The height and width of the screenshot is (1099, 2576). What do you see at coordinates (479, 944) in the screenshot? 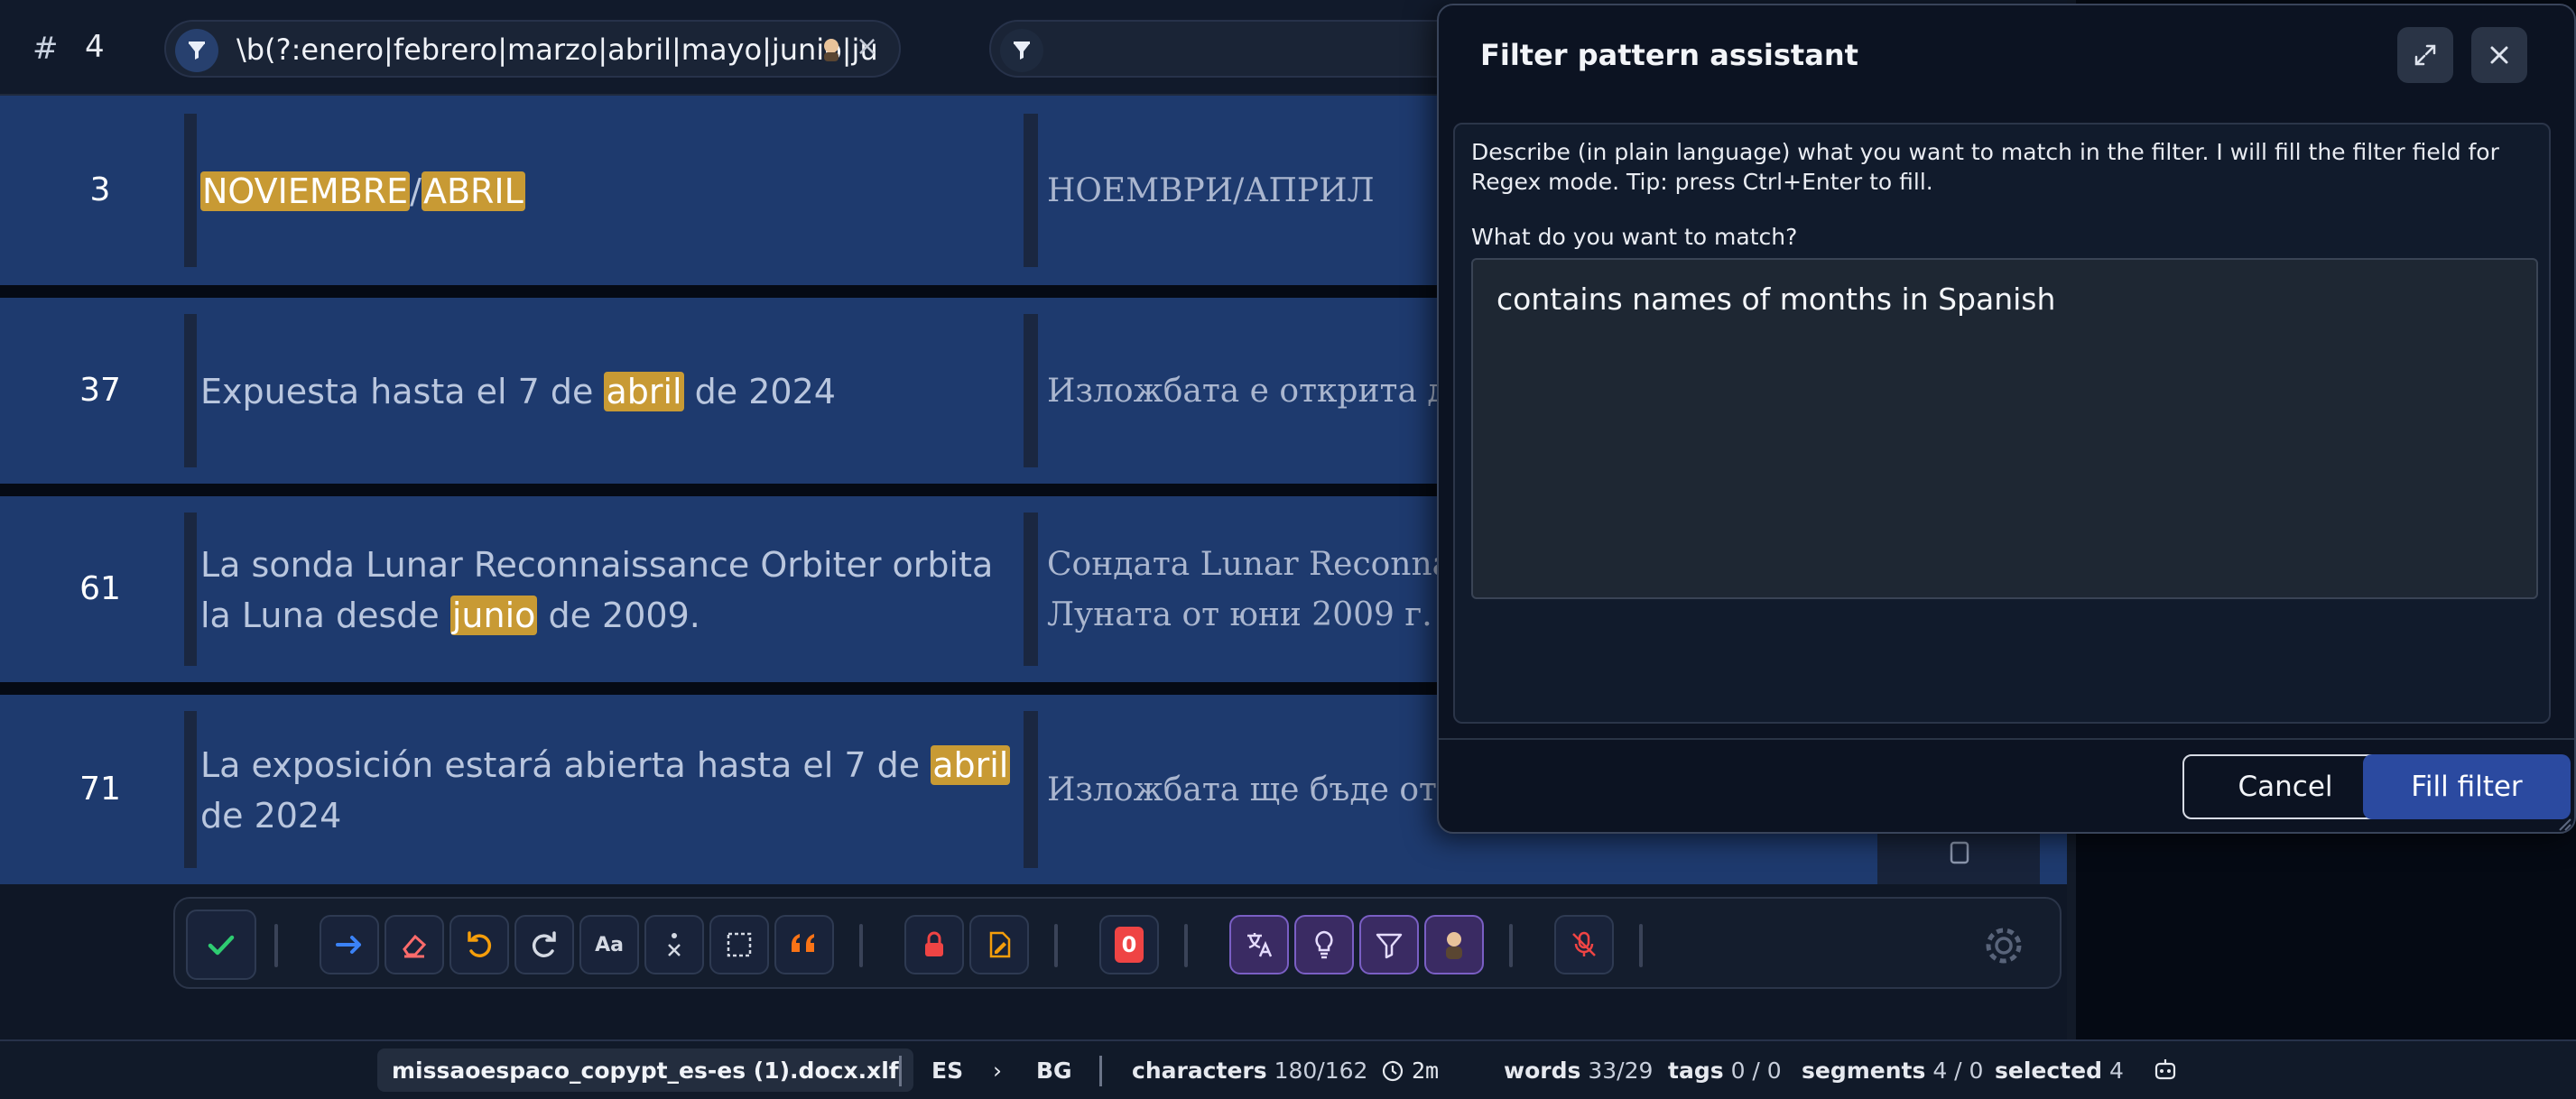
I see `undo-icon` at bounding box center [479, 944].